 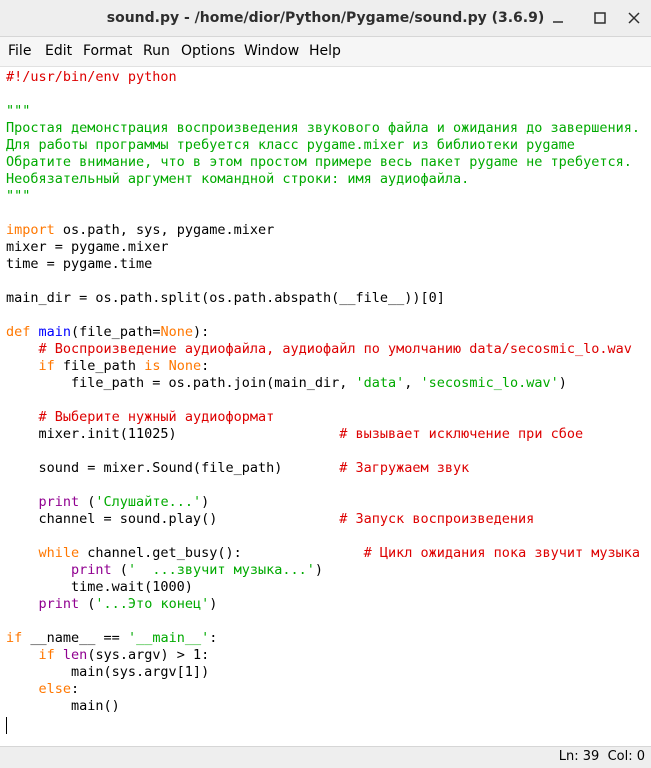 What do you see at coordinates (201, 332) in the screenshot?
I see `code-token: ):` at bounding box center [201, 332].